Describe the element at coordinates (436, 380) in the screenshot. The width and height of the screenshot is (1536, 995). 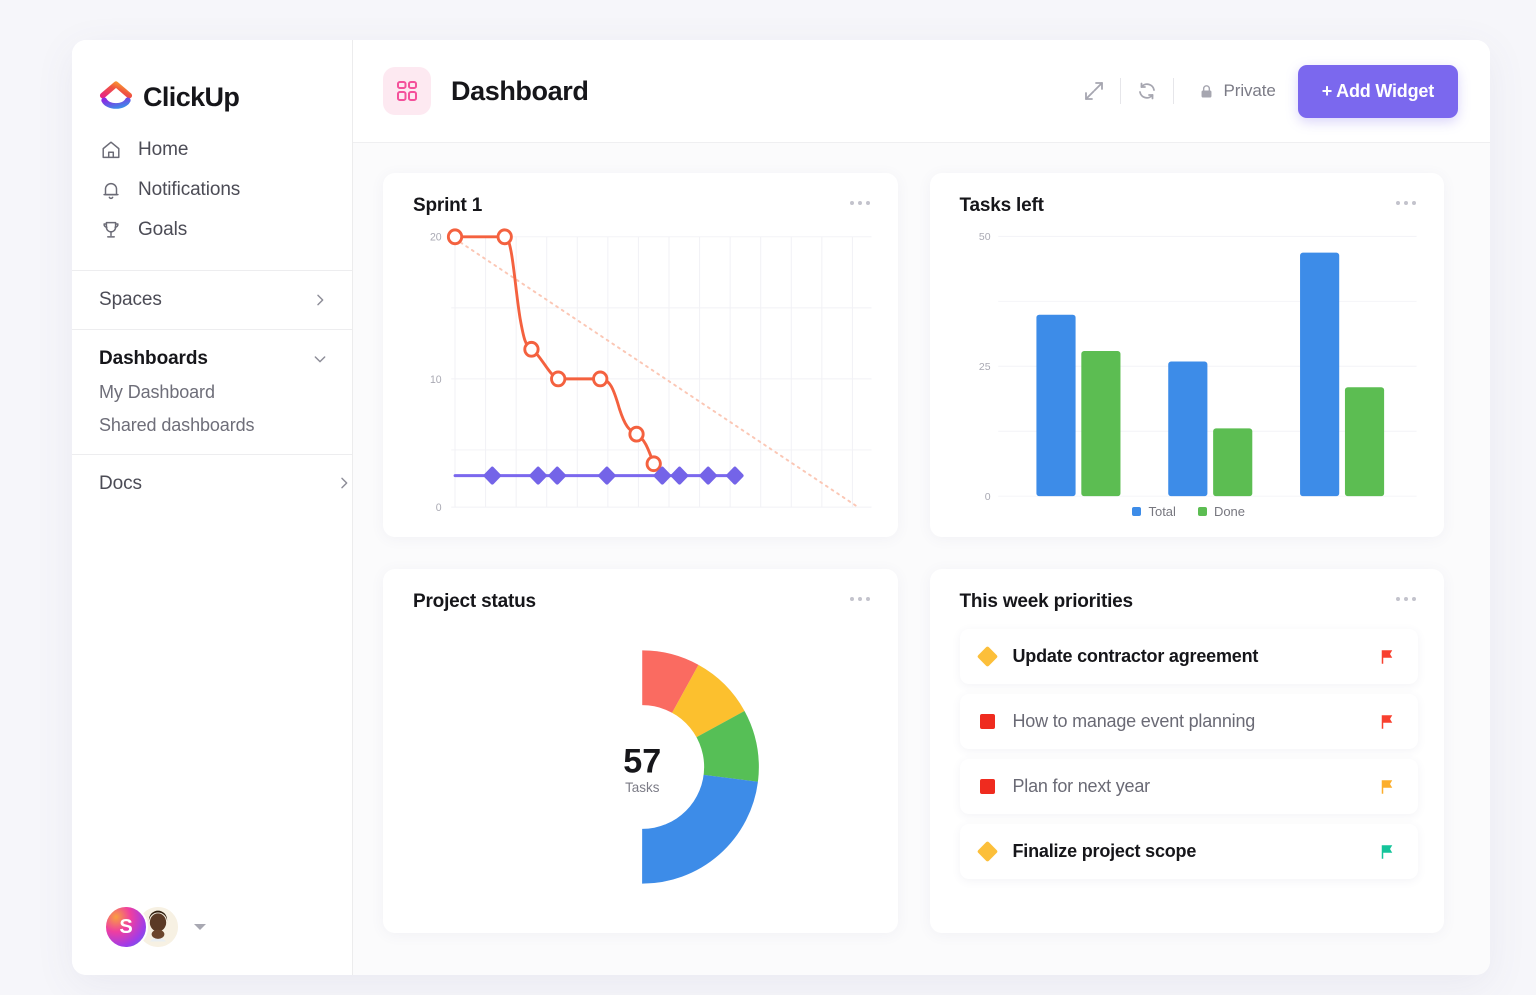
I see `svg-text: 10` at that location.